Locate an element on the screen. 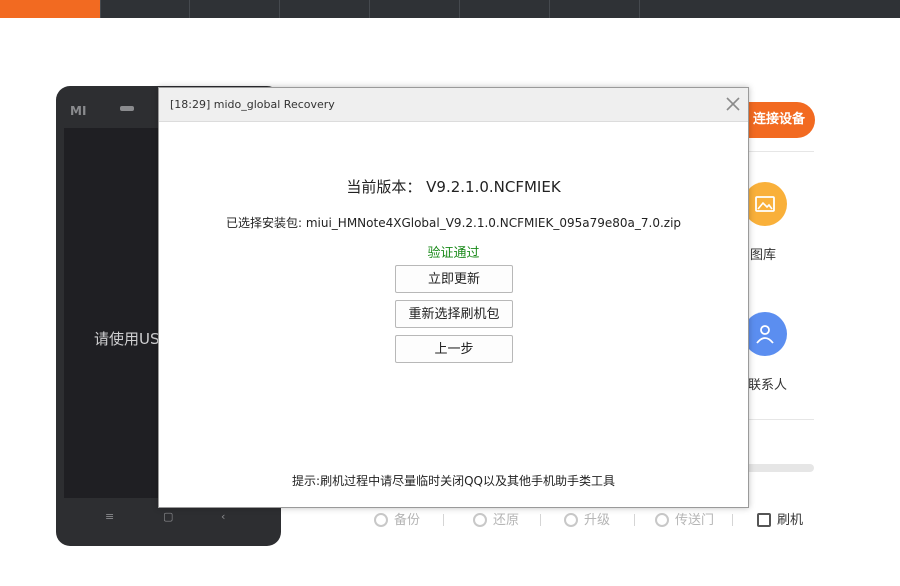 This screenshot has width=900, height=586. top-nav-bar is located at coordinates (450, 9).